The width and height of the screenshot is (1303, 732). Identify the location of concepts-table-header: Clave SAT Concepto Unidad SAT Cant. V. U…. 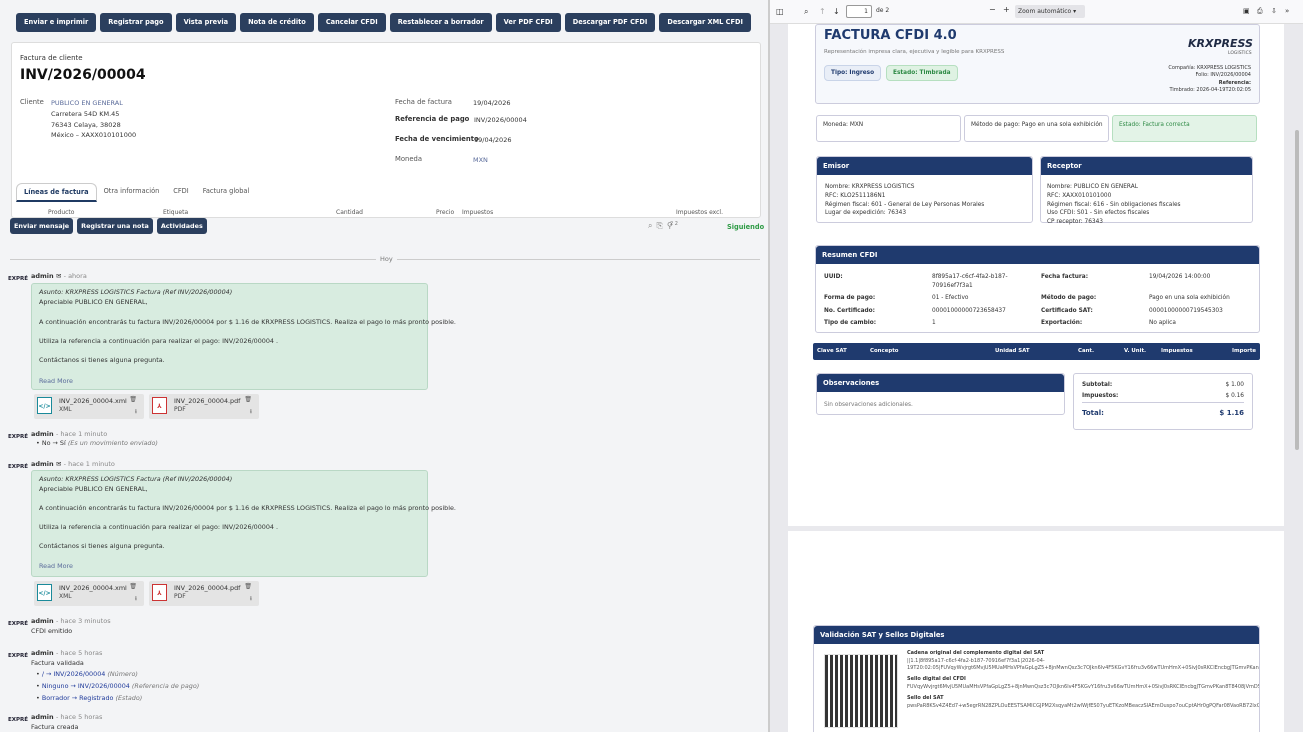
(1036, 351).